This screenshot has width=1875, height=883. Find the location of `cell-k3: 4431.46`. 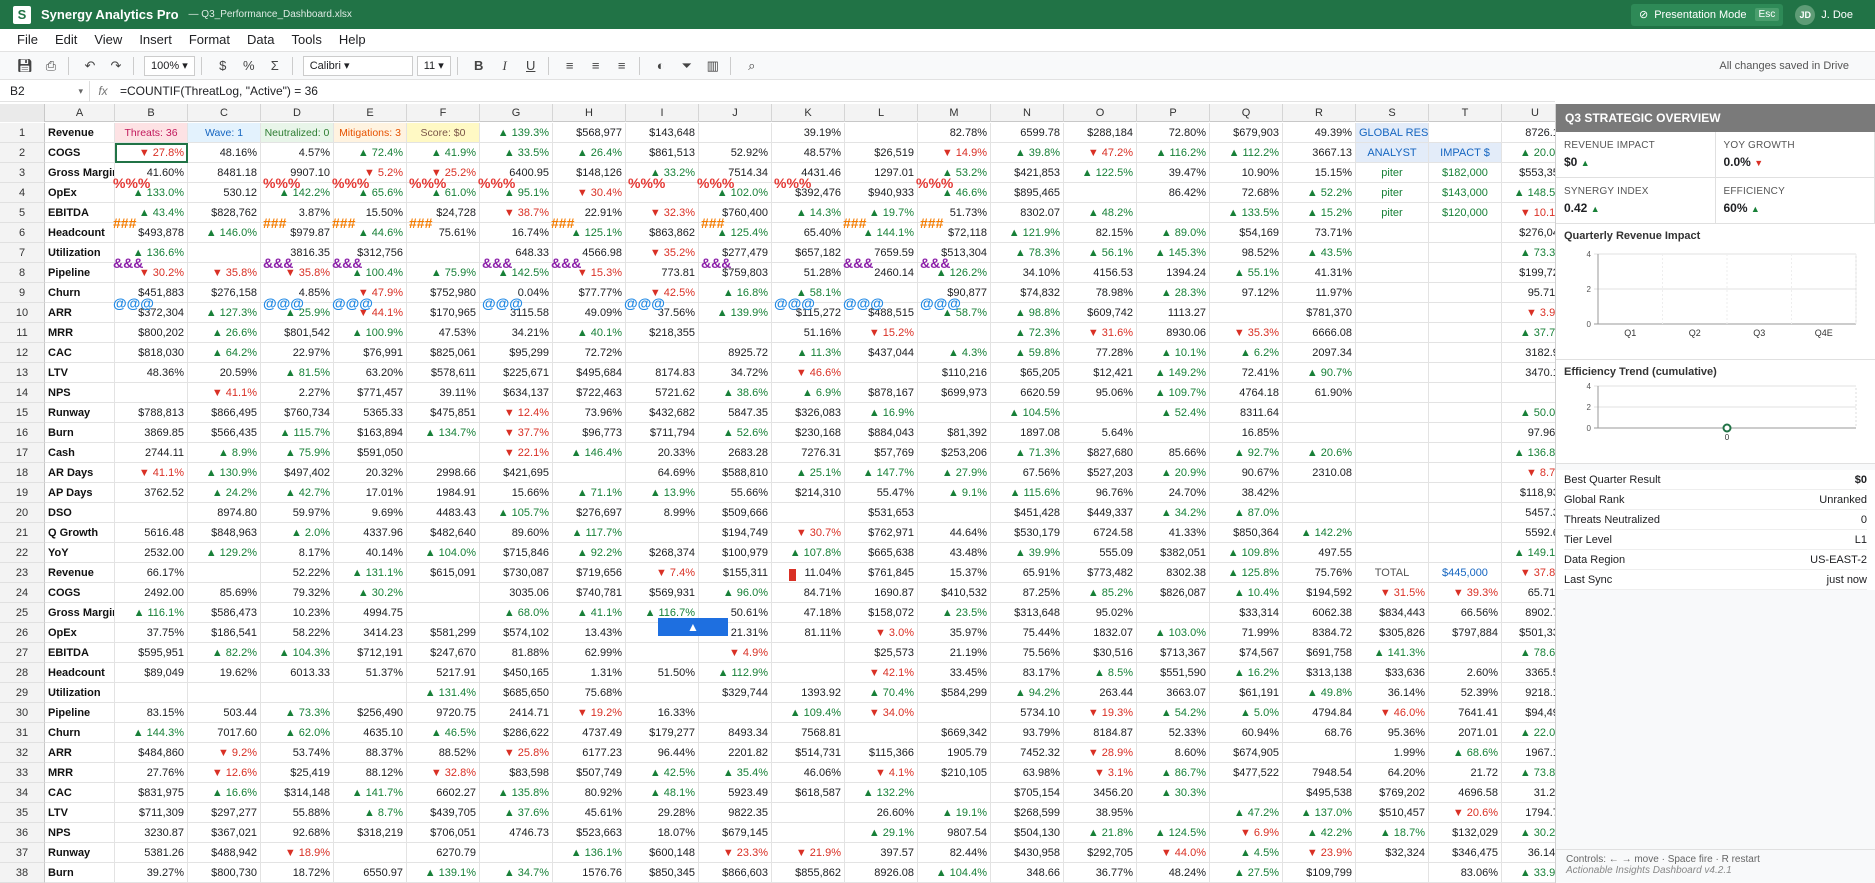

cell-k3: 4431.46 is located at coordinates (808, 173).